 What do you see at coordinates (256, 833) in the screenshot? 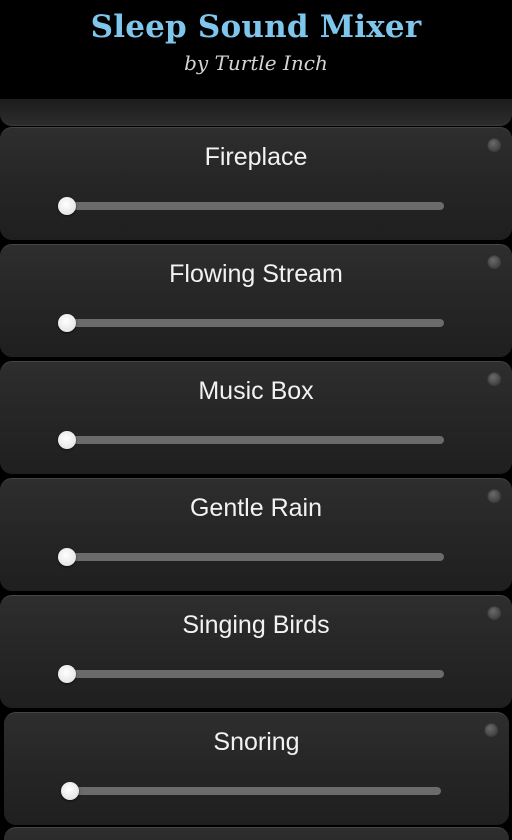
I see `sound-card-partial-bottom` at bounding box center [256, 833].